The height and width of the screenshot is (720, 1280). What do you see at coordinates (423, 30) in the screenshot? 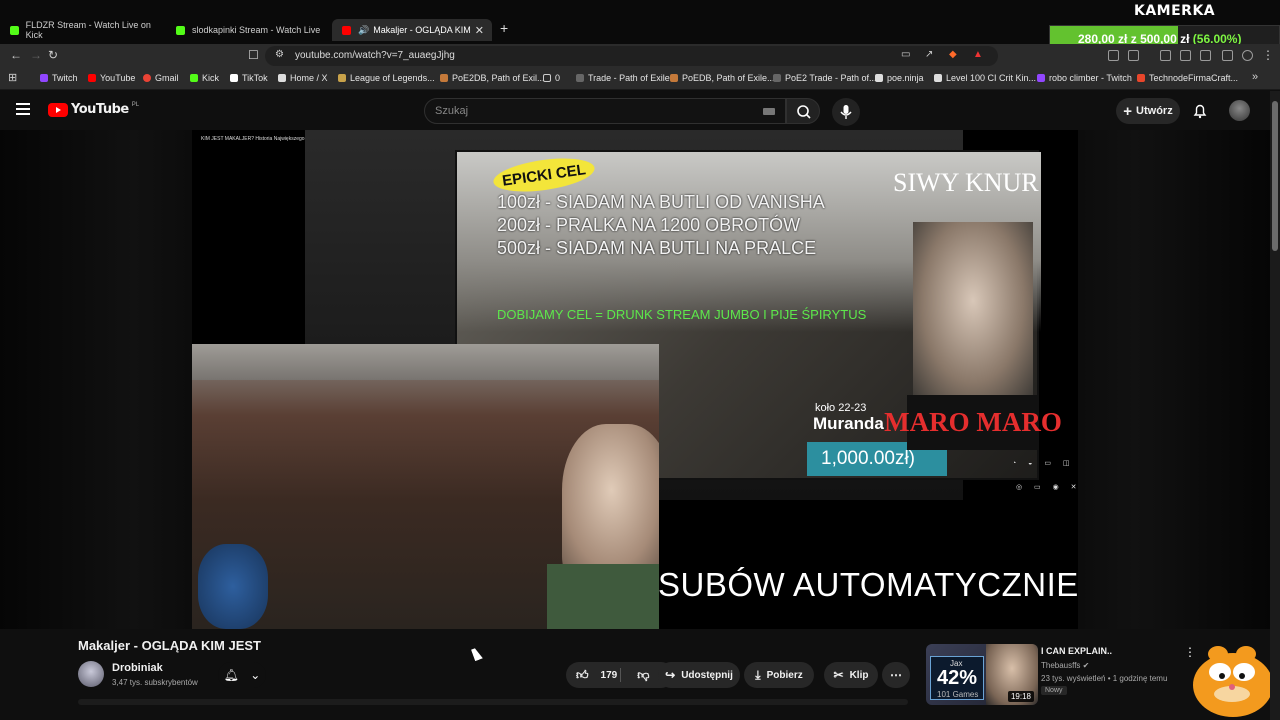
I see `tab-title: Makaljer - OGLĄDA KIM JEST` at bounding box center [423, 30].